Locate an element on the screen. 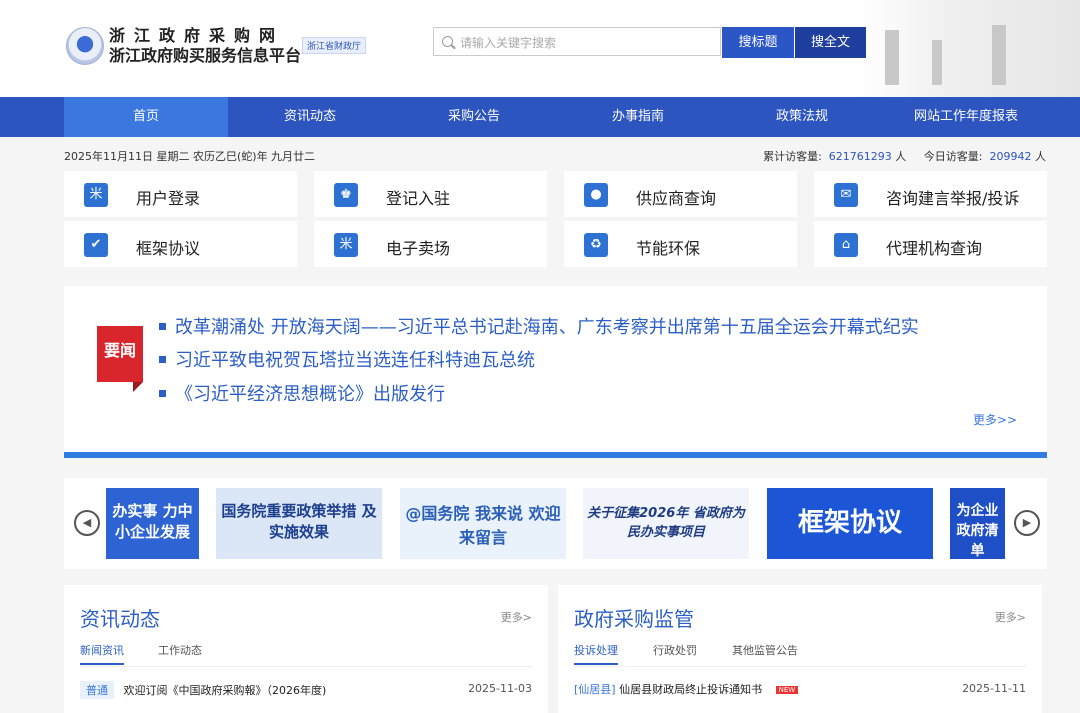  nav-home: 首页 is located at coordinates (146, 117).